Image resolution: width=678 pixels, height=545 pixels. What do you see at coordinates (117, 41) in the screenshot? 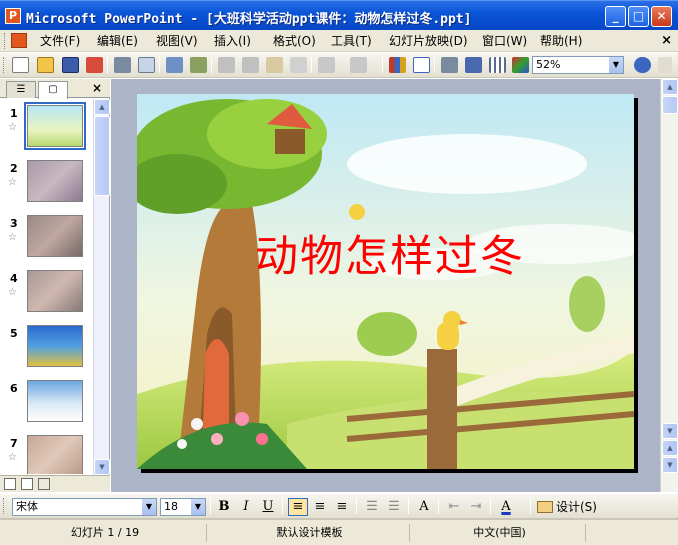
I see `menu-edit: 编辑(E)` at bounding box center [117, 41].